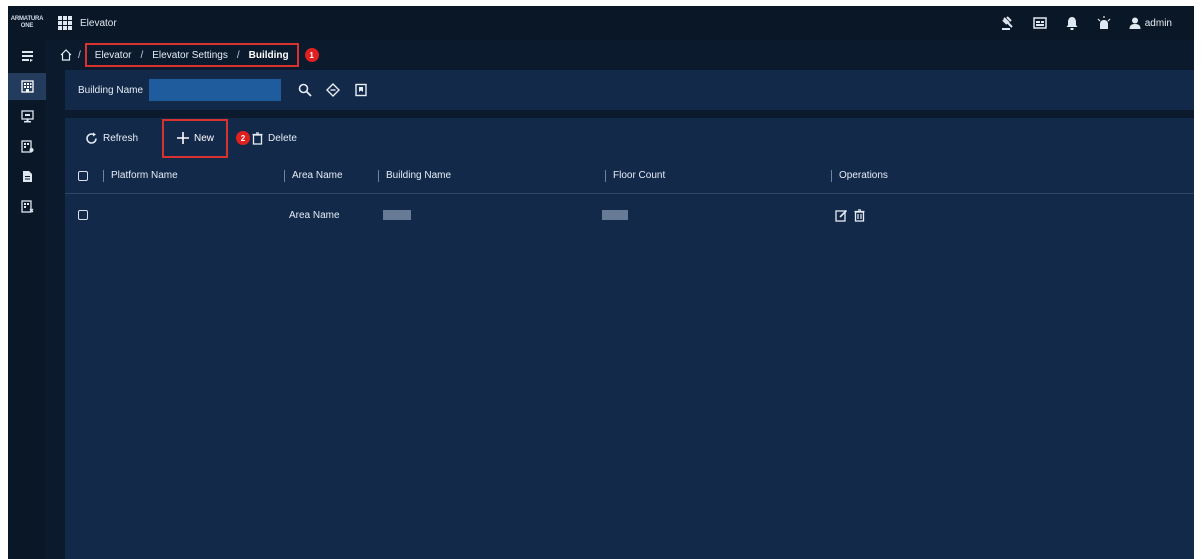 This screenshot has width=1202, height=559. I want to click on breadcrumb-item-building: Building, so click(268, 55).